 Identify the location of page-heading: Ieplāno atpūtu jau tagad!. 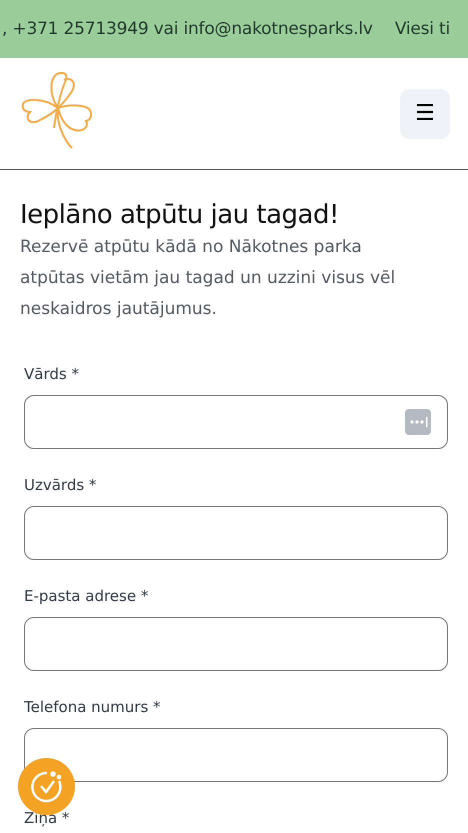
(180, 215).